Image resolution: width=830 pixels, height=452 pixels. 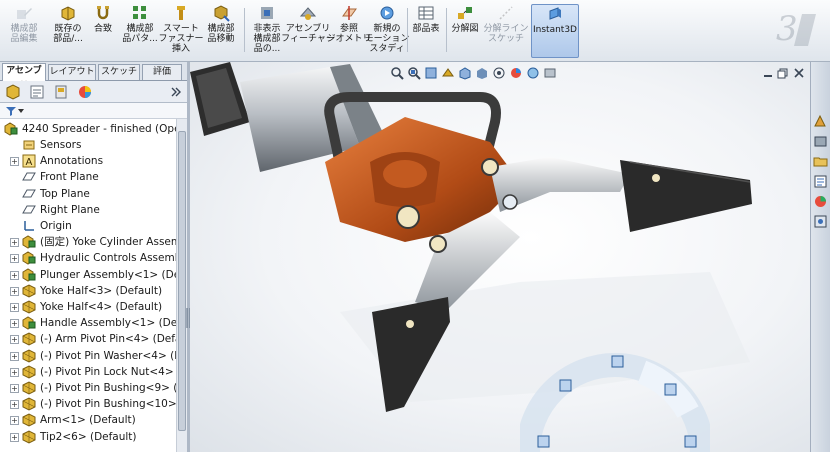 I want to click on tree-item-label: Top Plane, so click(x=65, y=193).